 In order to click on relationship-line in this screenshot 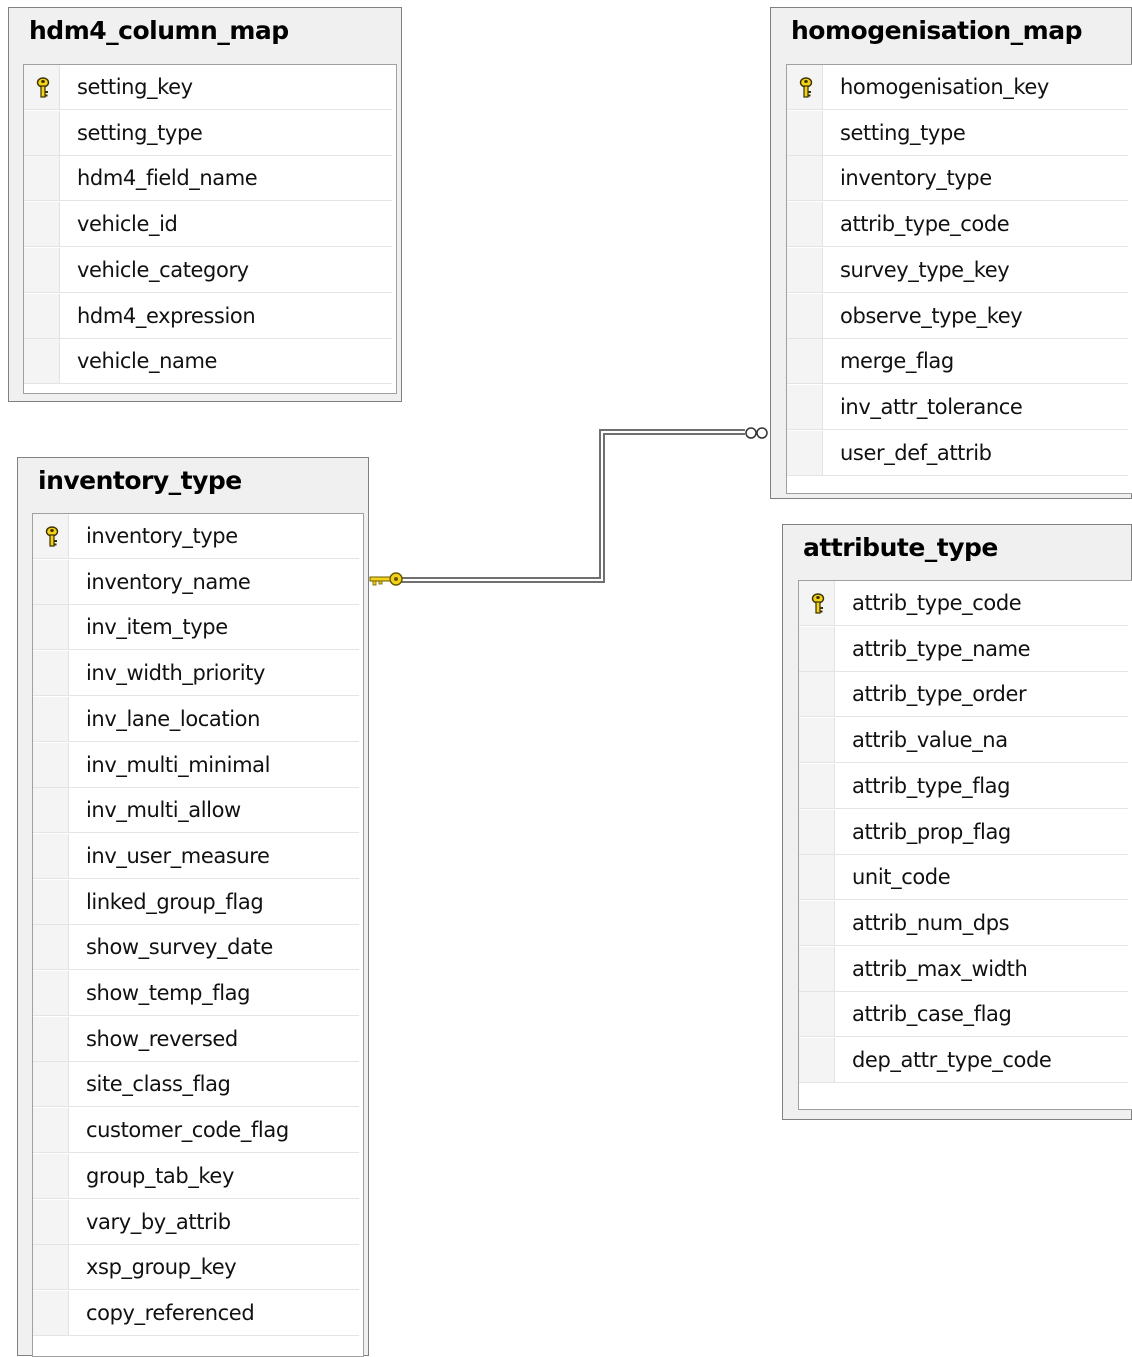, I will do `click(572, 506)`.